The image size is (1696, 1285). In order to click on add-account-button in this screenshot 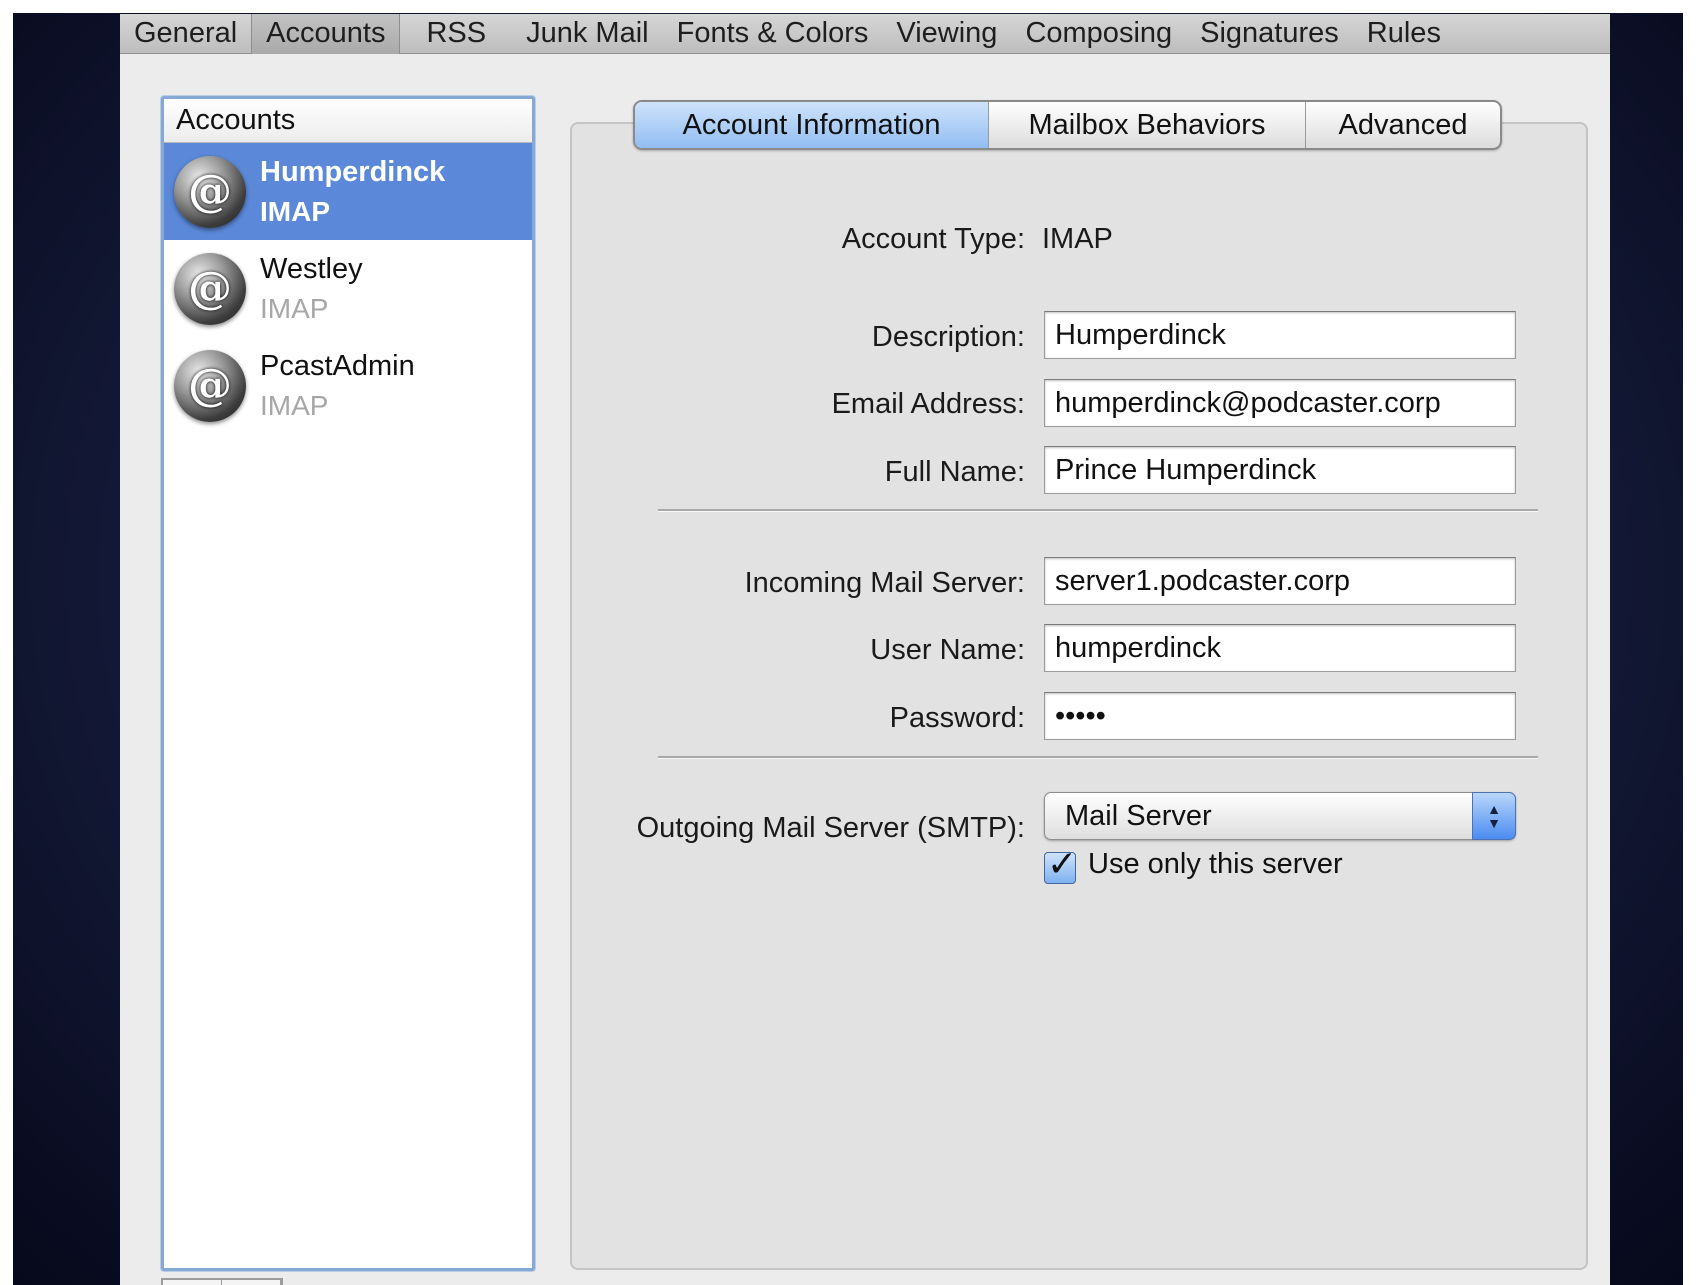, I will do `click(192, 1282)`.